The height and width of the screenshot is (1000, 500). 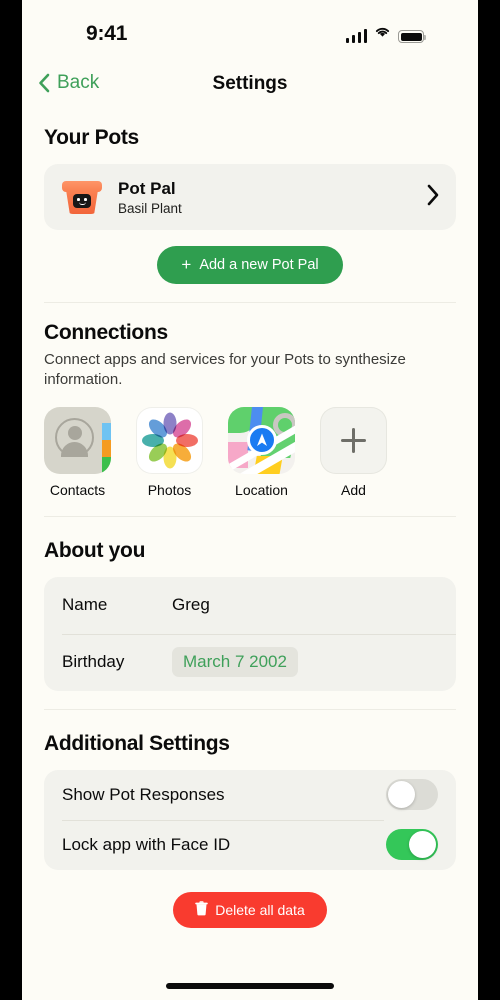 What do you see at coordinates (91, 137) in the screenshot?
I see `your-pots-heading: Your Pots` at bounding box center [91, 137].